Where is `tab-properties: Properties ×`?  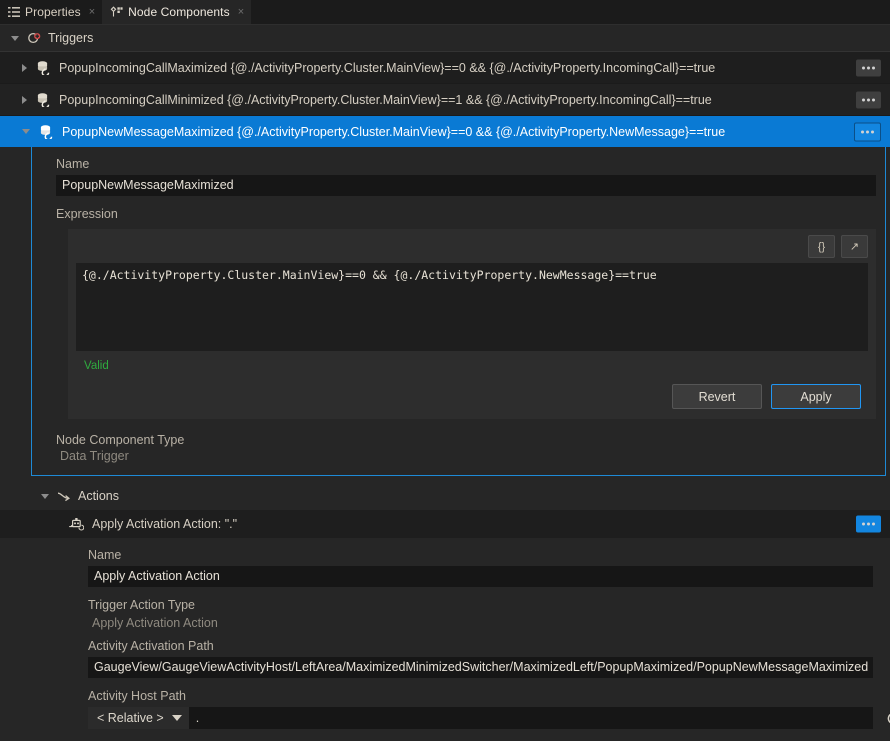 tab-properties: Properties × is located at coordinates (51, 12).